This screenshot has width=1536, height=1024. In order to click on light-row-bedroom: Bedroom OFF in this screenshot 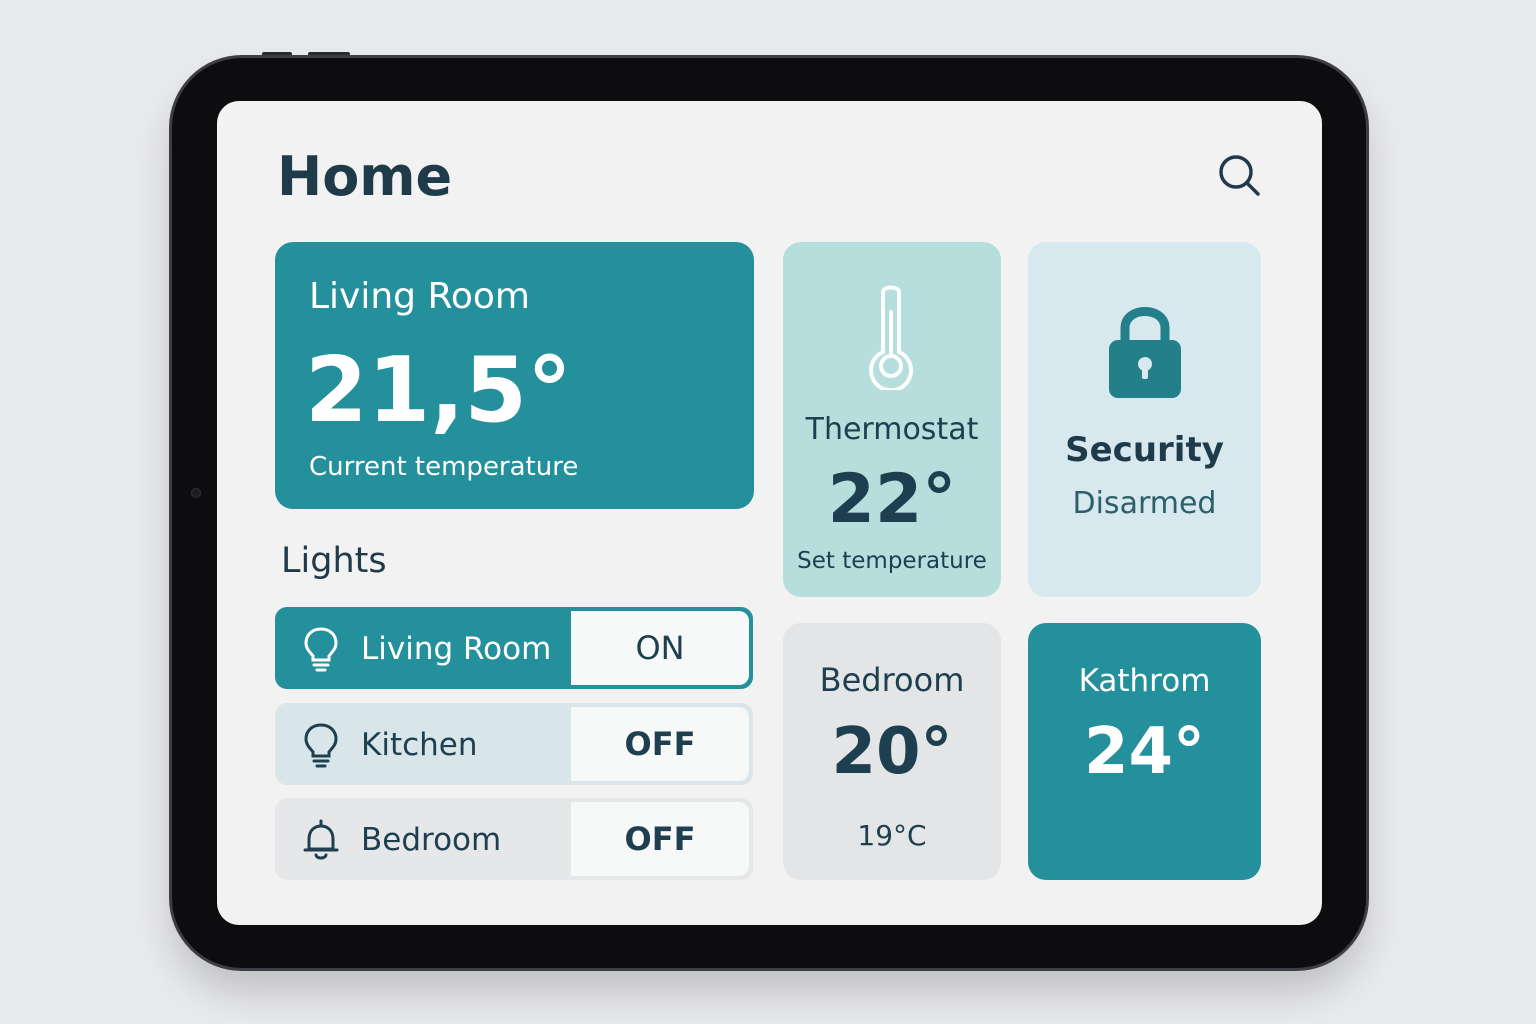, I will do `click(514, 839)`.